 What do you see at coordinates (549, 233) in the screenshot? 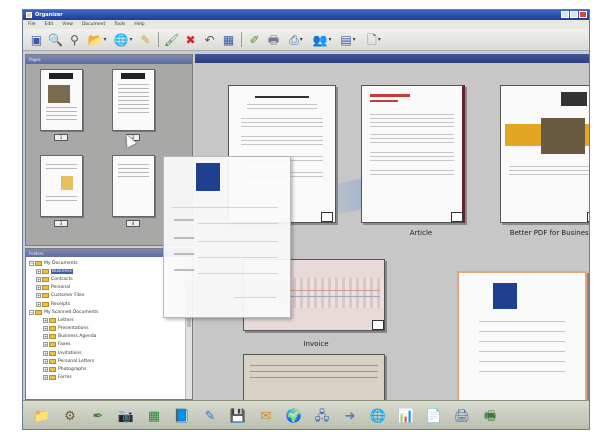
I see `document-caption-better-pdf: Better PDF for Business` at bounding box center [549, 233].